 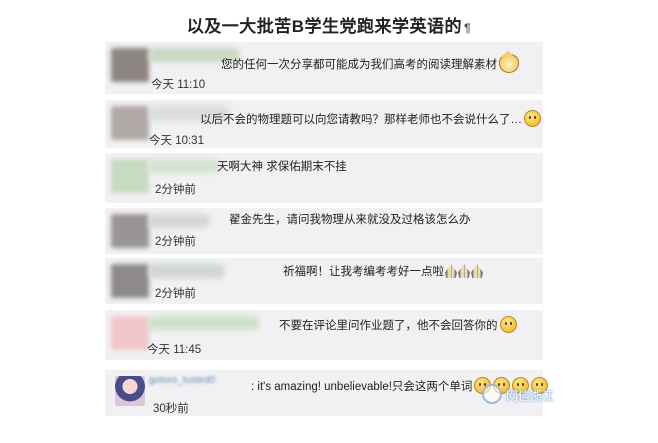 What do you see at coordinates (324, 26) in the screenshot?
I see `title-text: 以及一大批苦B学生党跑来学英语的` at bounding box center [324, 26].